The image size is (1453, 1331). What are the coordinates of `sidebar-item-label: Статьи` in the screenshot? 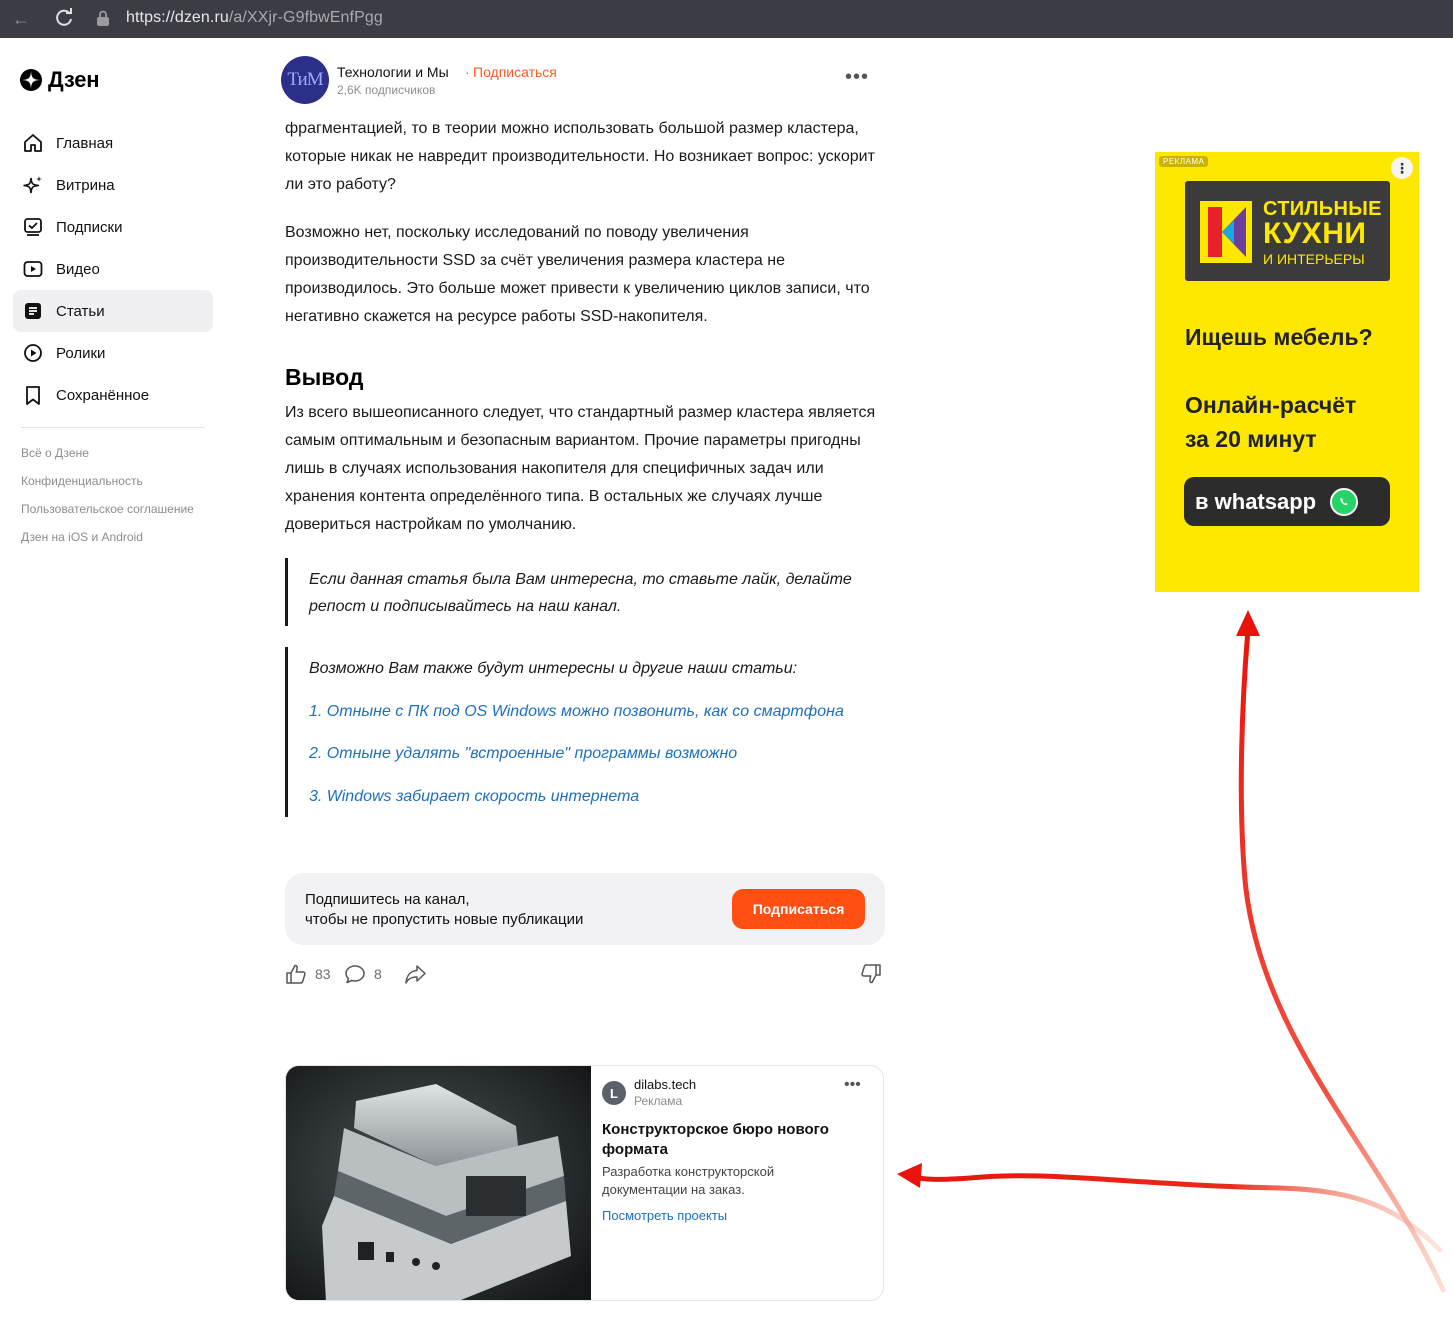 It's located at (80, 311).